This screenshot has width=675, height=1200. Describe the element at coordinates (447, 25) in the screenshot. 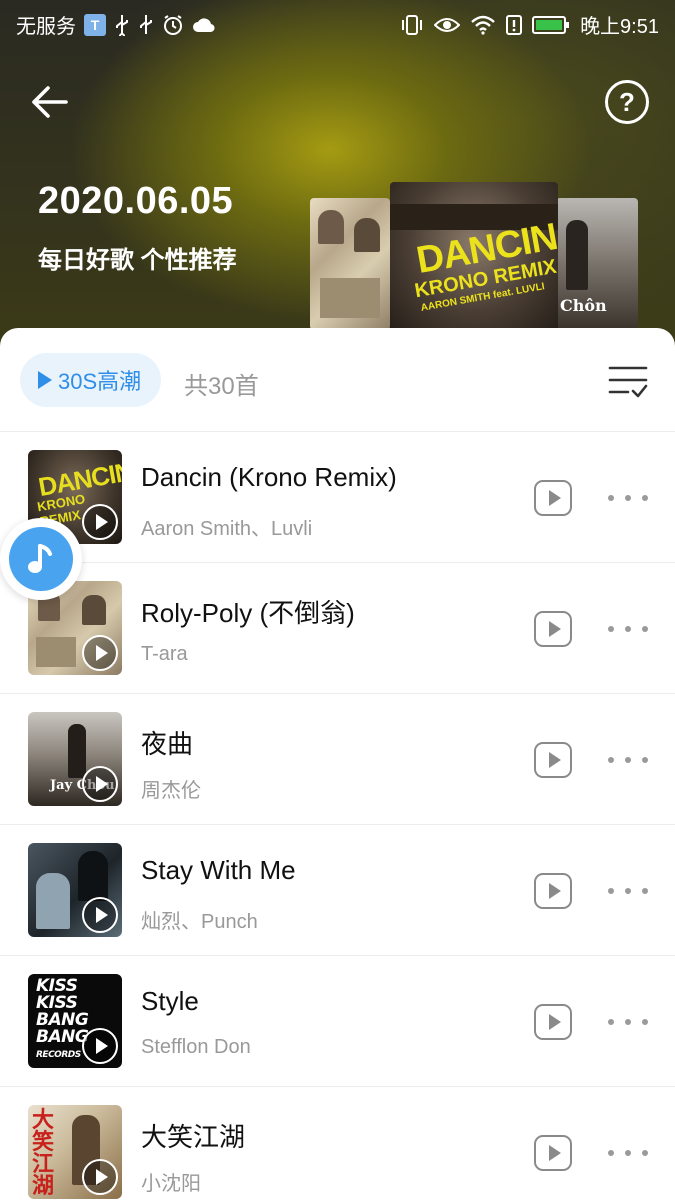

I see `eye-icon` at that location.